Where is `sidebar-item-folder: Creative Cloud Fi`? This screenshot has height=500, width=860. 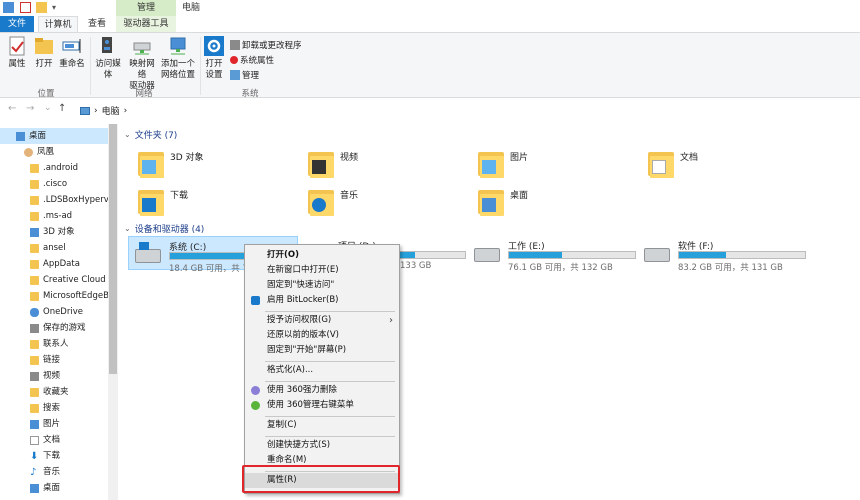
sidebar-item-folder: Creative Cloud Fi is located at coordinates (54, 280).